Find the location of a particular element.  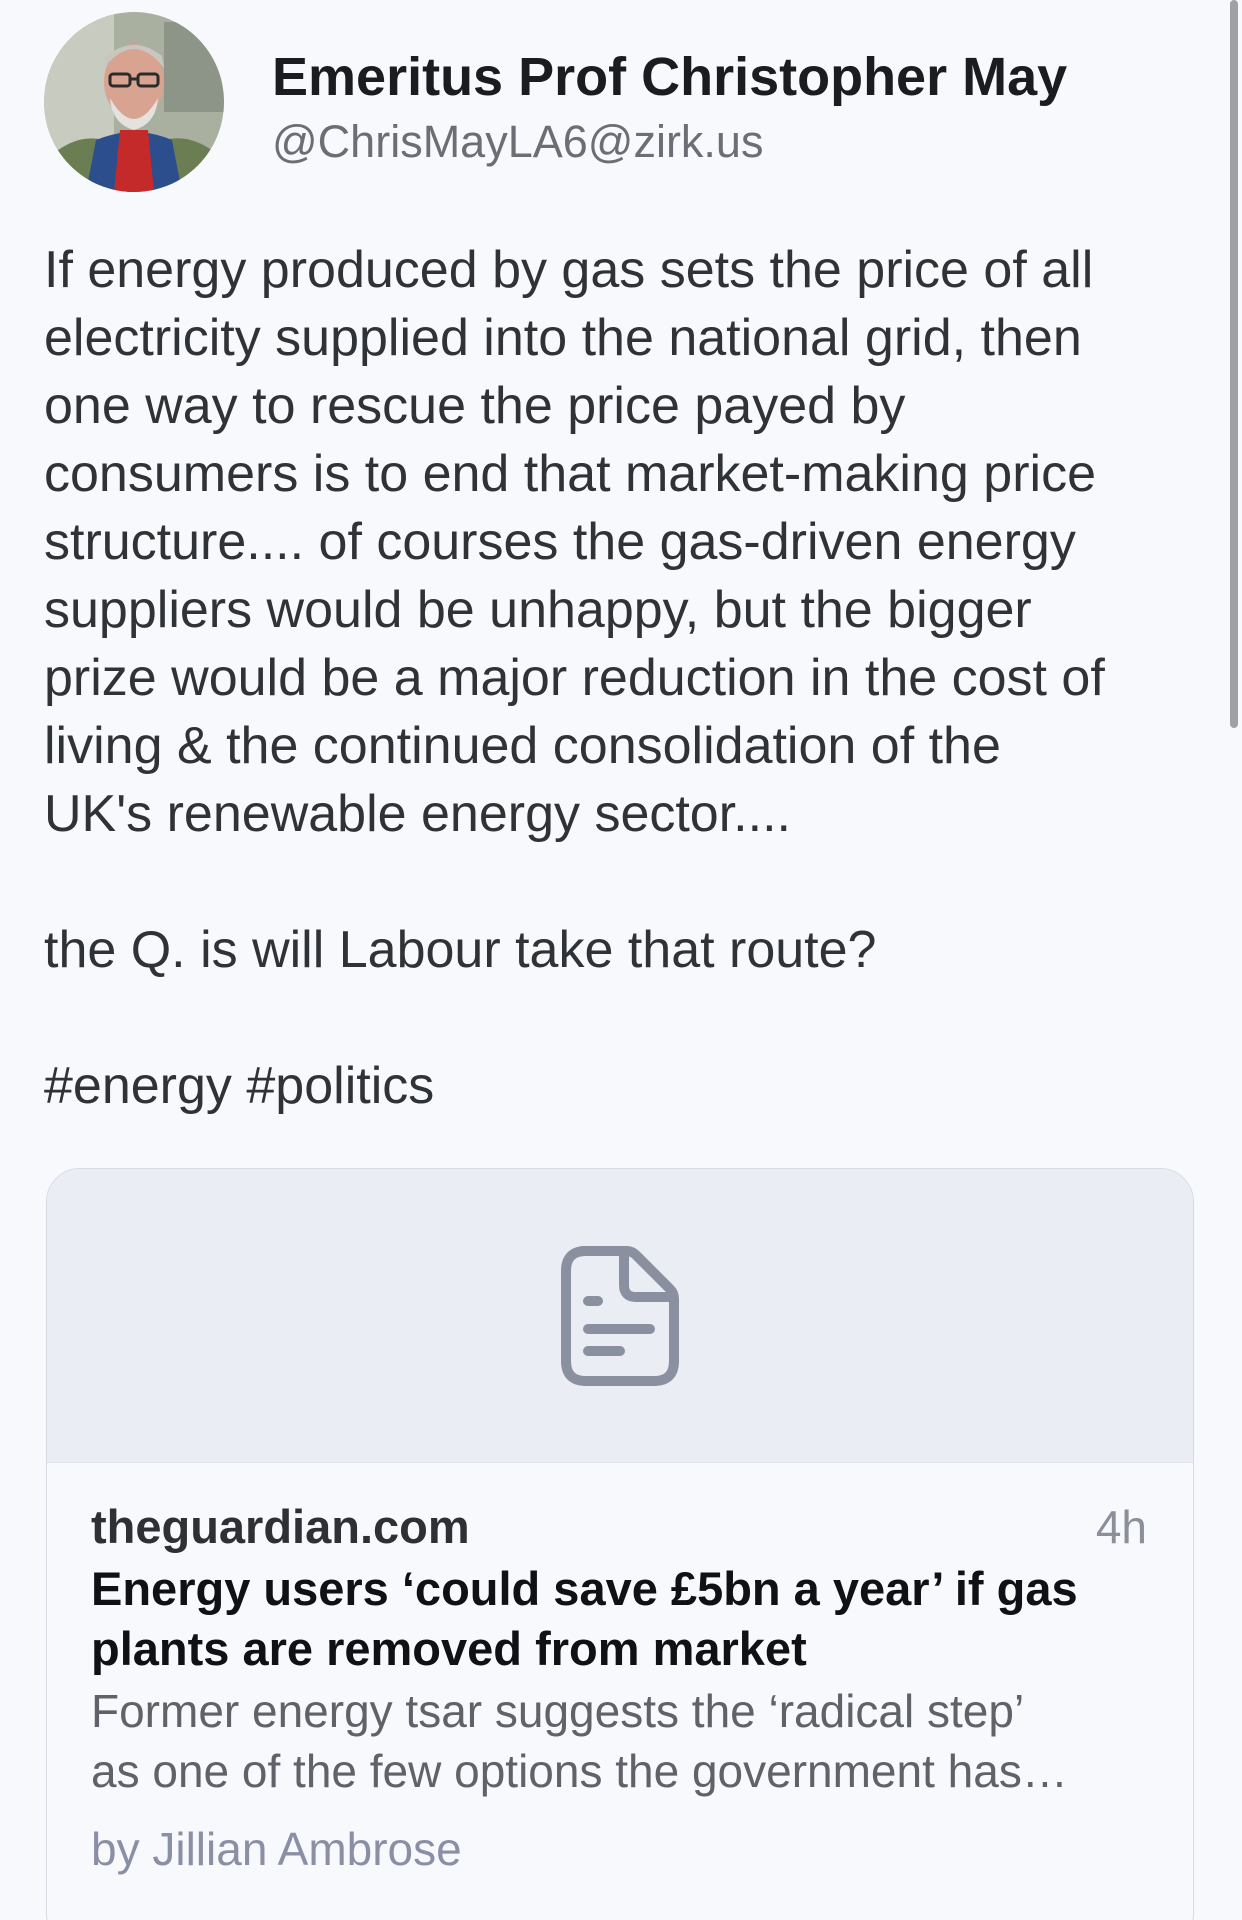

scrollbar is located at coordinates (1234, 364).